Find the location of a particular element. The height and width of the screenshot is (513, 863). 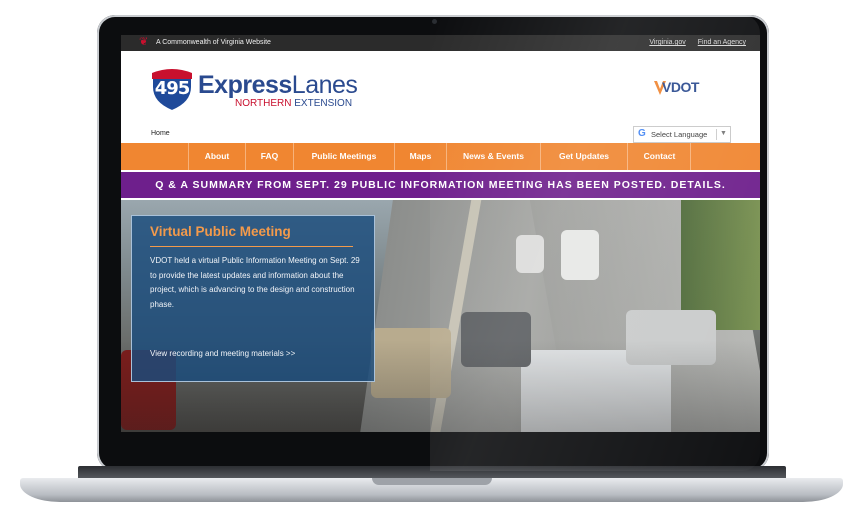

title-divider is located at coordinates (251, 246).